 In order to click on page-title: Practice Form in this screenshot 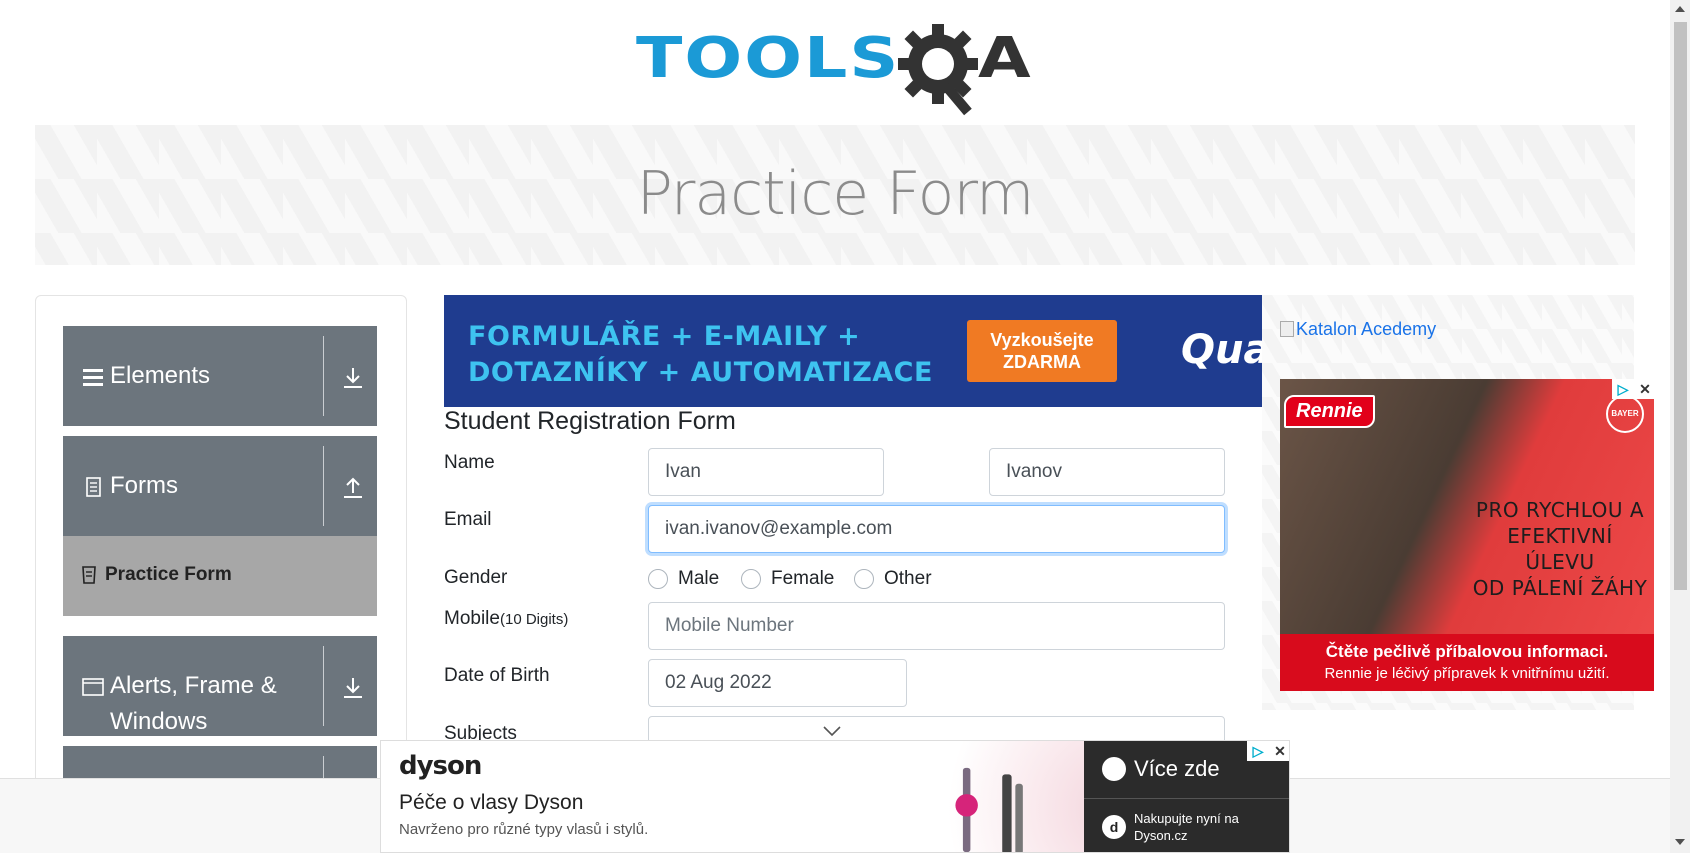, I will do `click(835, 194)`.